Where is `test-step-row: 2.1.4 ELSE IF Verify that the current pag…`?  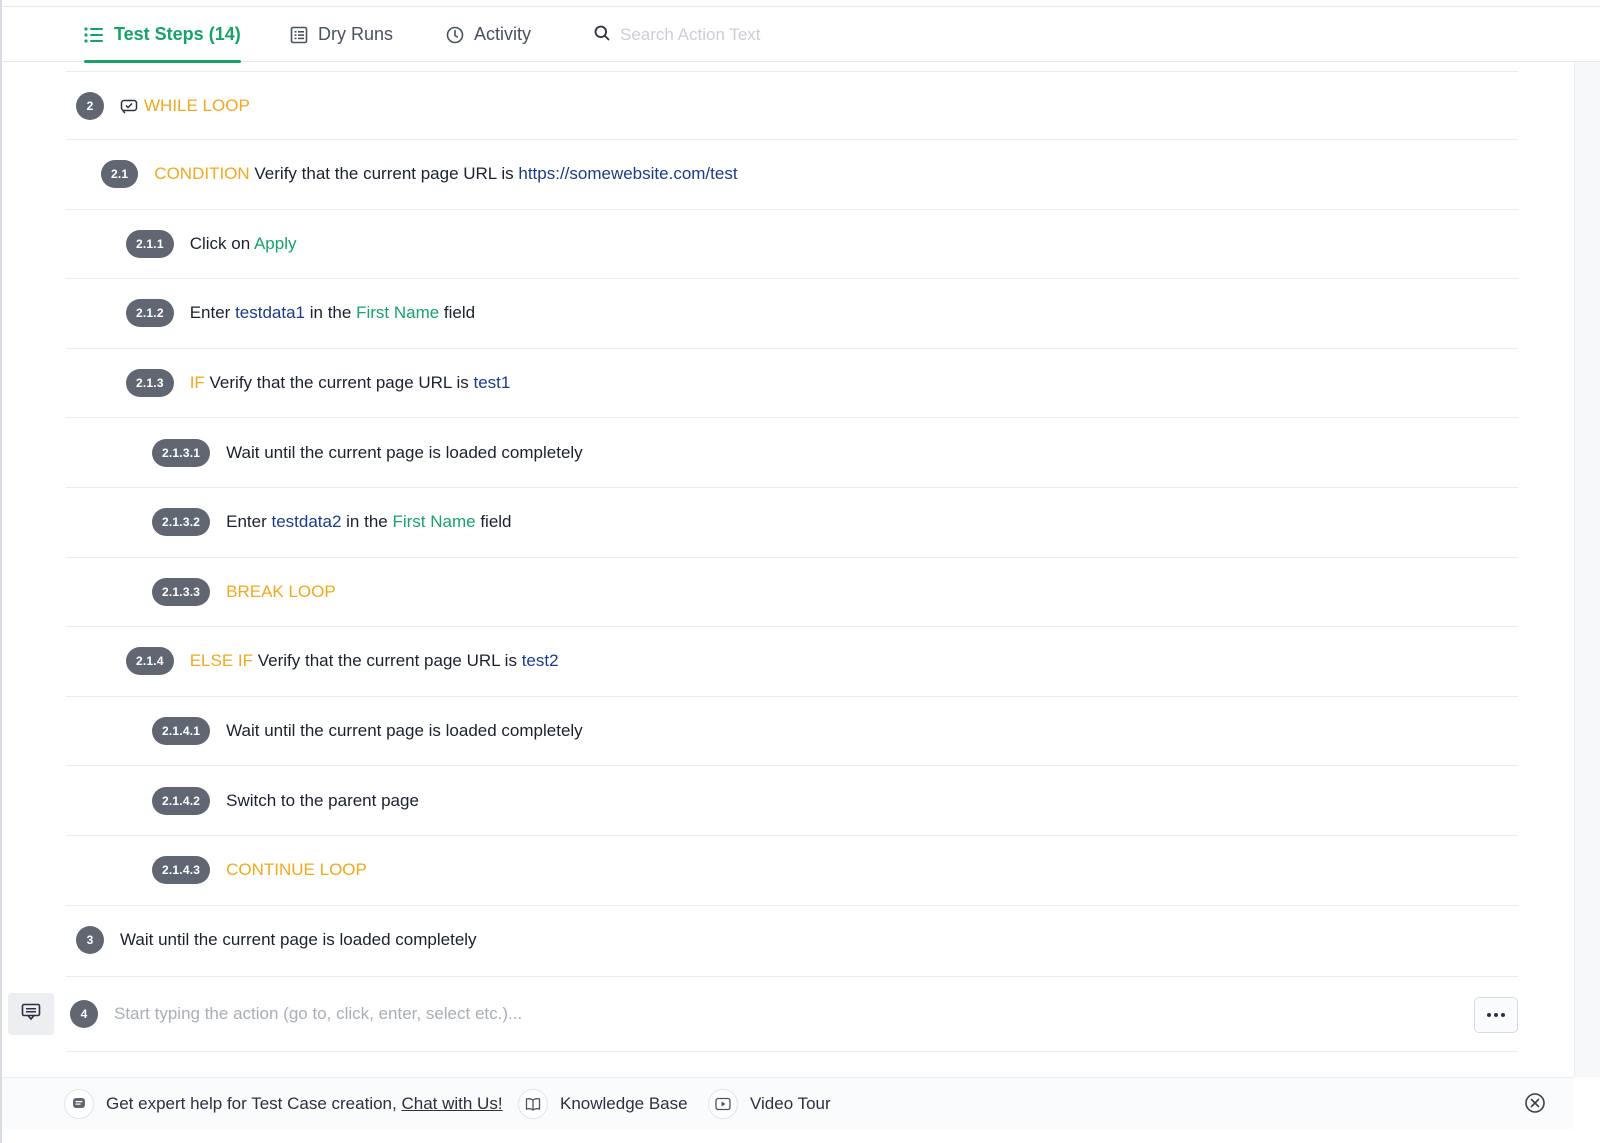
test-step-row: 2.1.4 ELSE IF Verify that the current pag… is located at coordinates (792, 661).